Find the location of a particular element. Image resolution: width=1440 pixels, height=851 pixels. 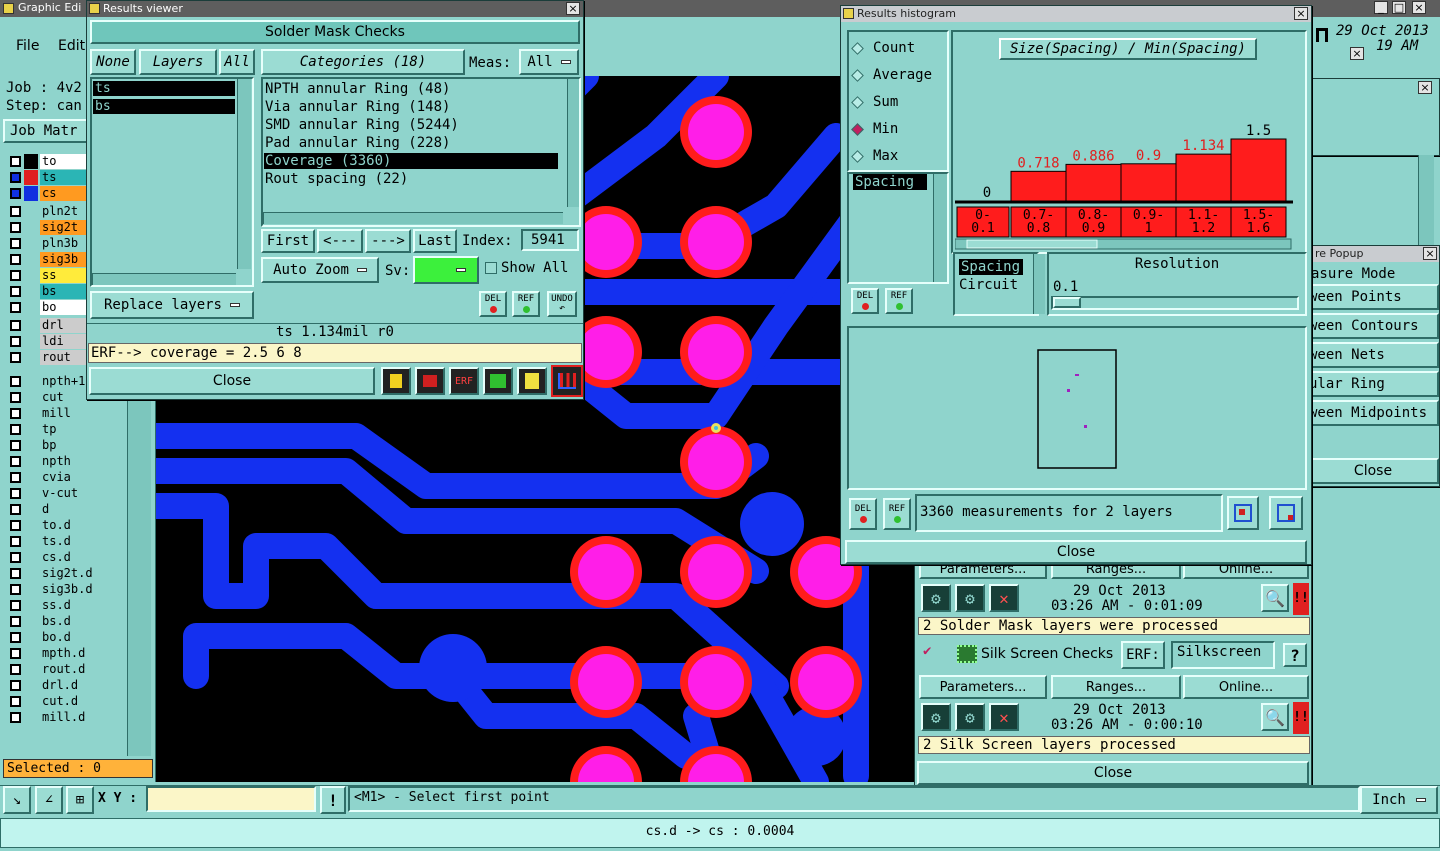

layer-item-npth: npth is located at coordinates (81, 461).